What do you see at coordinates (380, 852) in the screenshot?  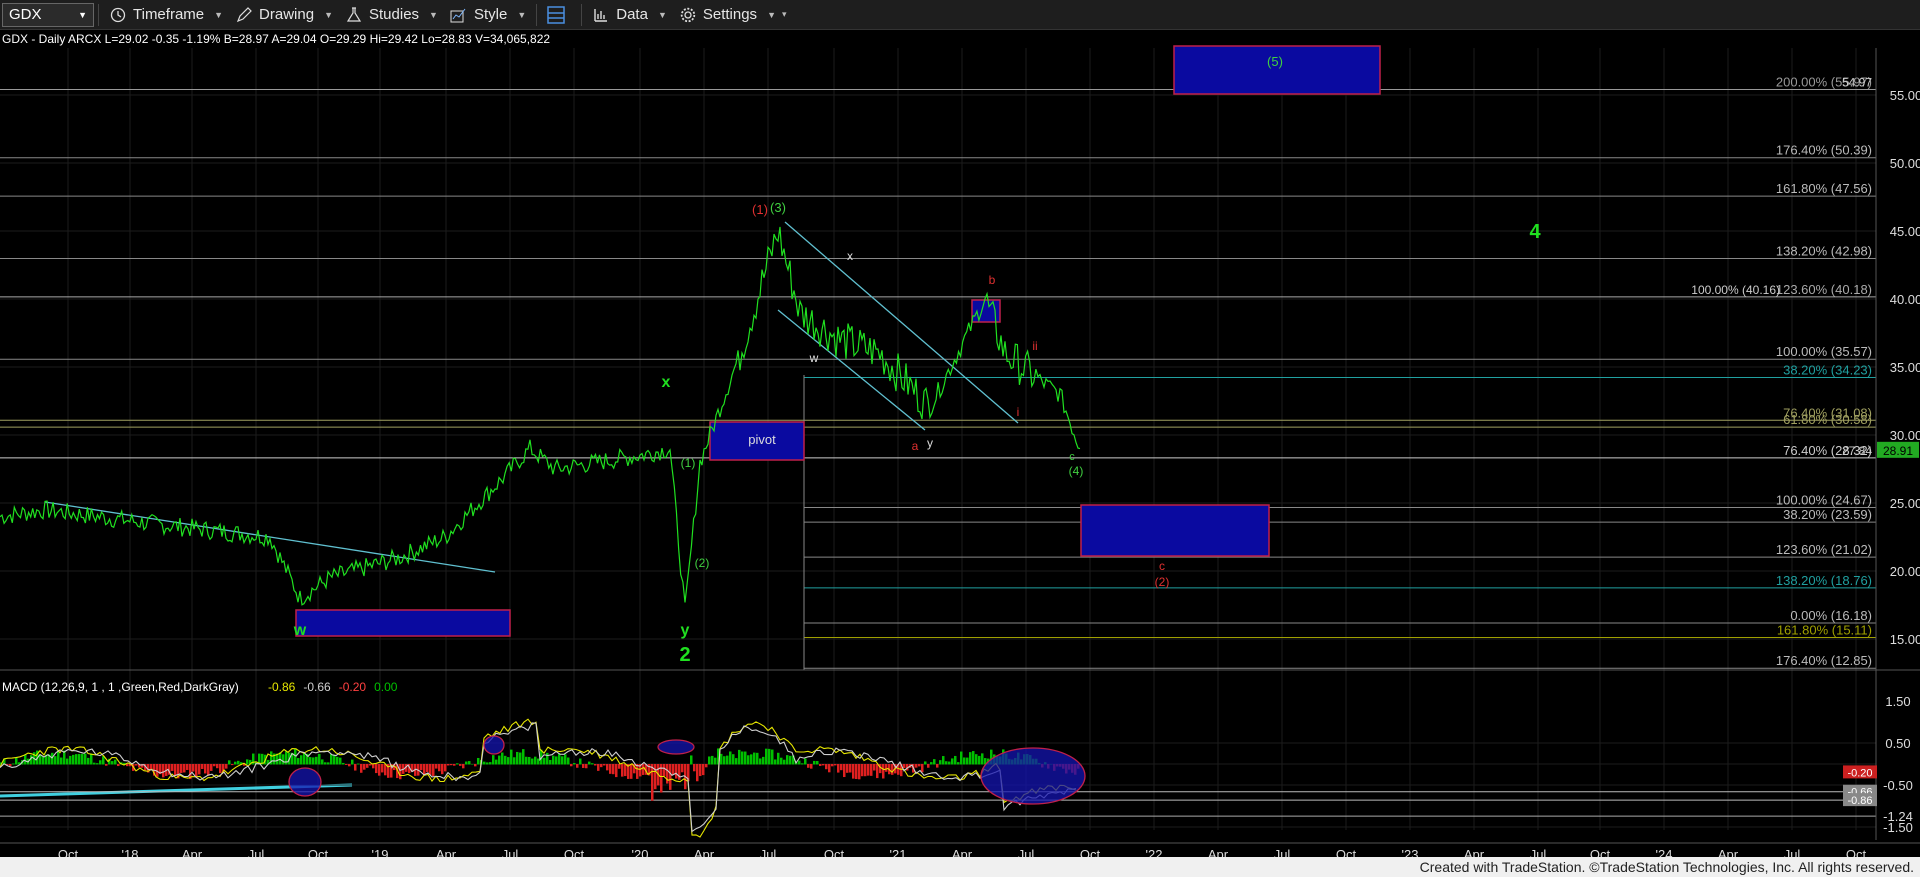 I see `time-axis-label: '19` at bounding box center [380, 852].